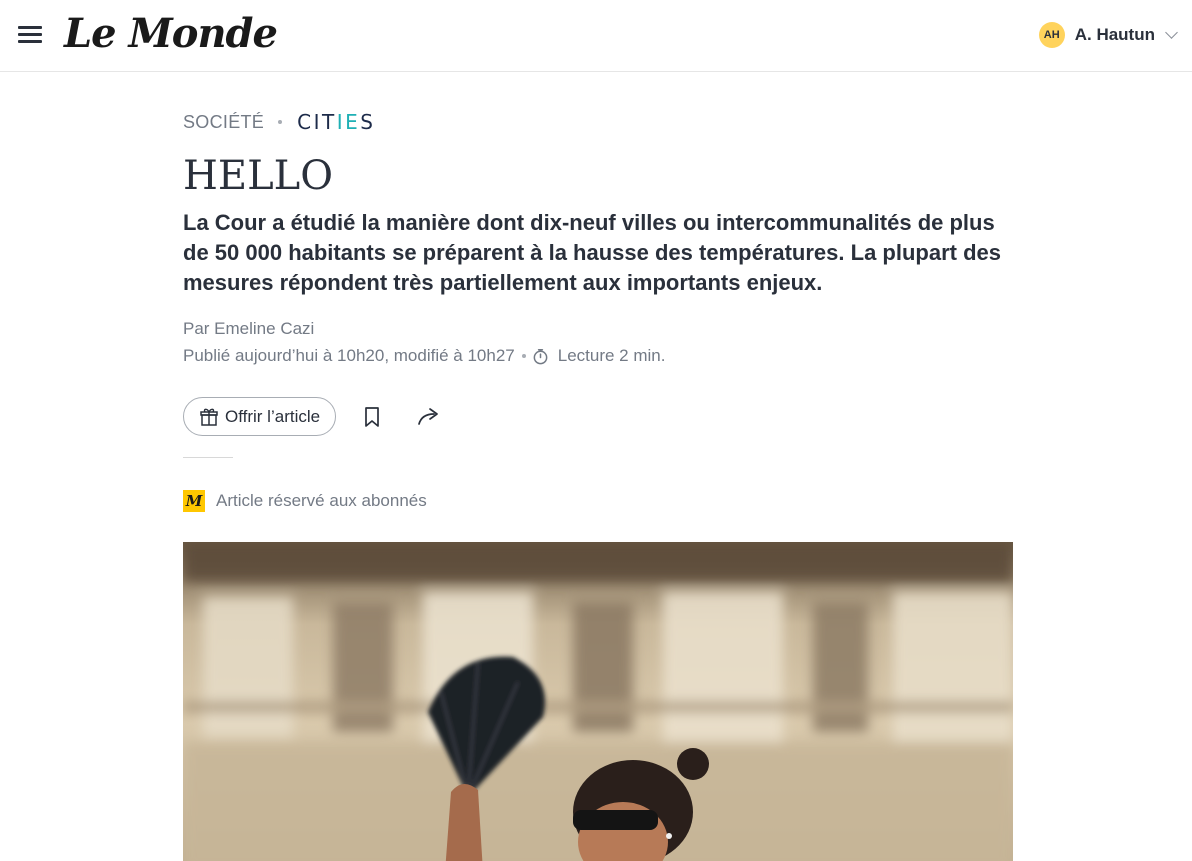 The width and height of the screenshot is (1192, 861). Describe the element at coordinates (208, 457) in the screenshot. I see `divider` at that location.